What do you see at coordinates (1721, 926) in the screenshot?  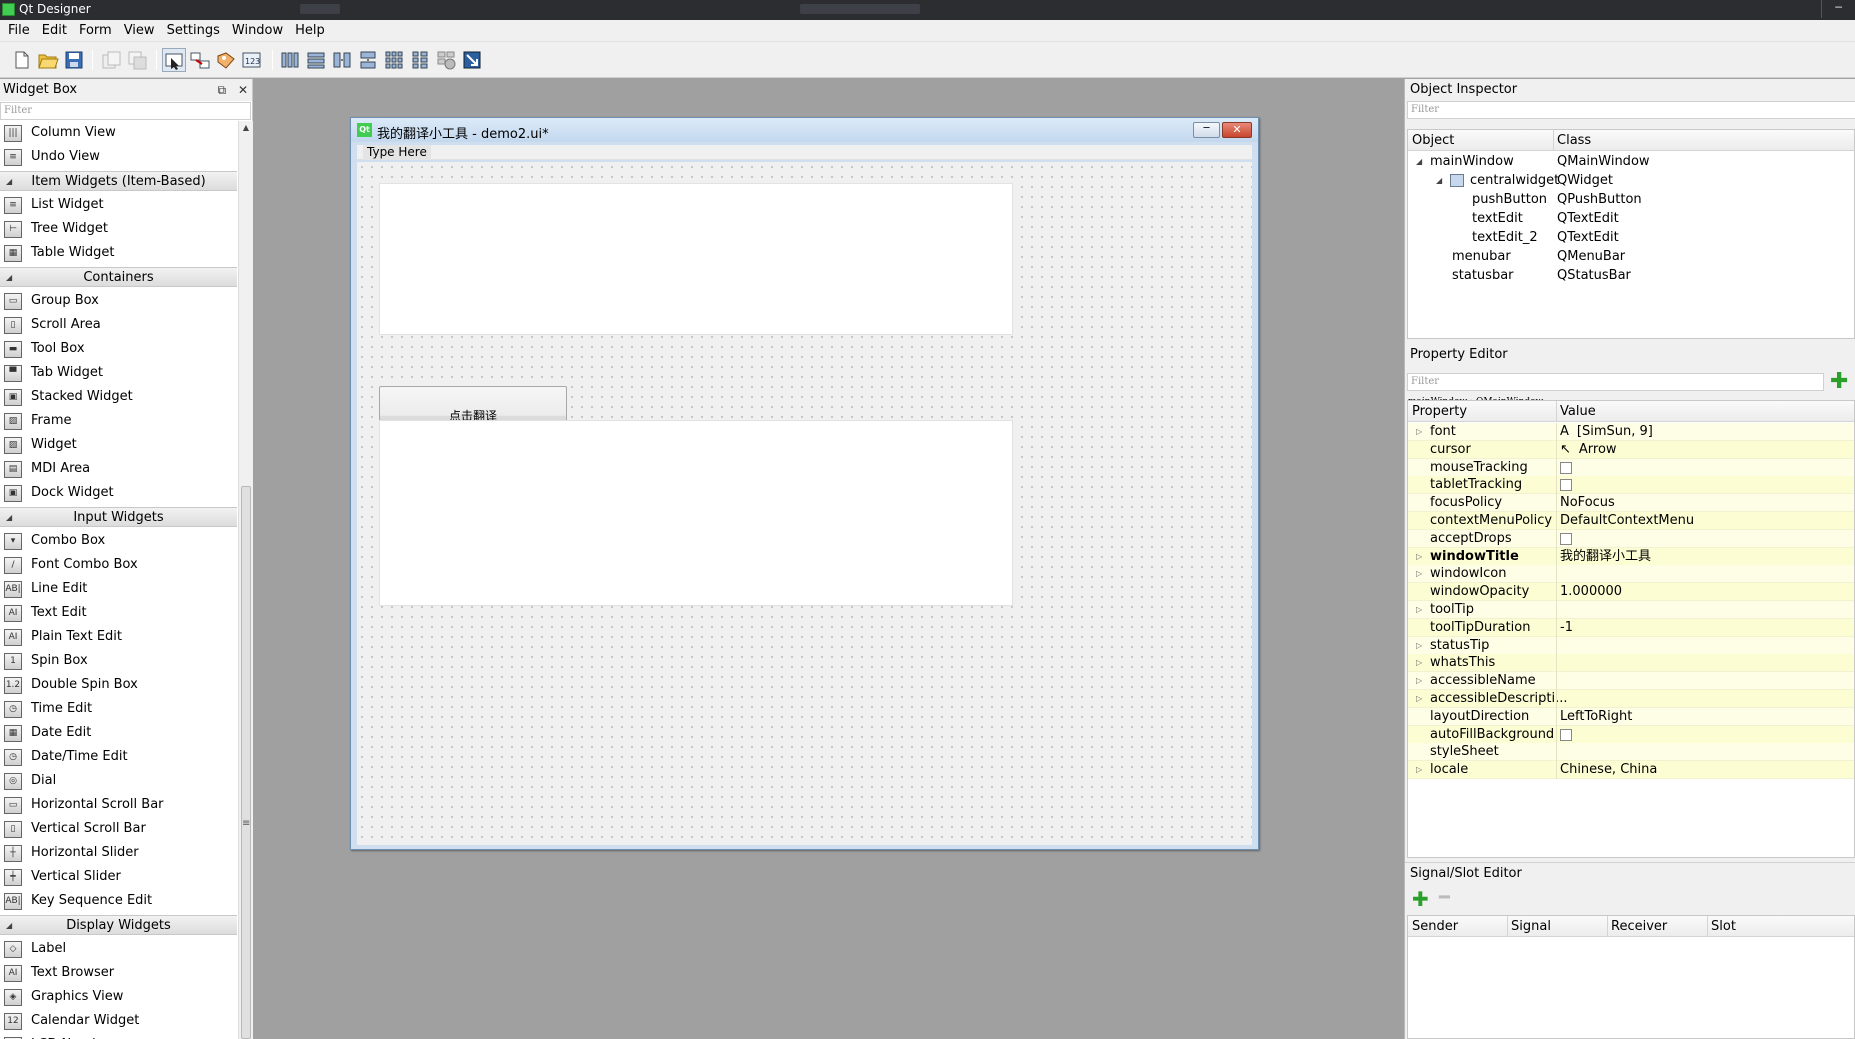 I see `column-header-slot: Slot` at bounding box center [1721, 926].